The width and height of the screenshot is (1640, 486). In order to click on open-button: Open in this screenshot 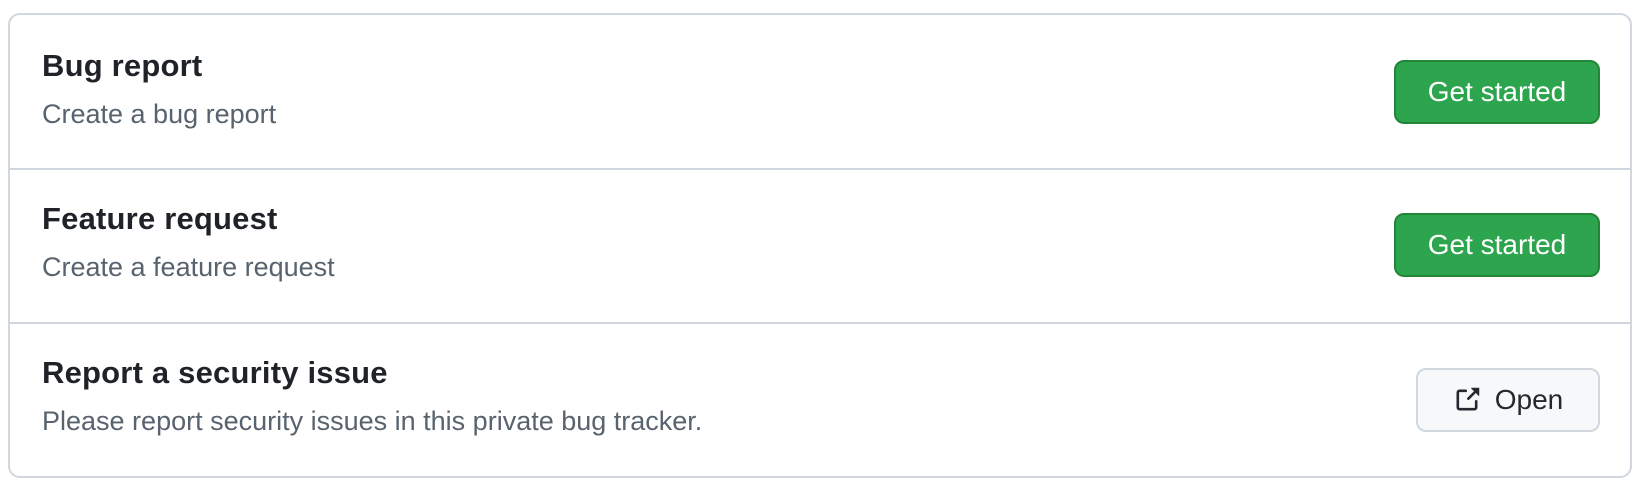, I will do `click(1508, 400)`.